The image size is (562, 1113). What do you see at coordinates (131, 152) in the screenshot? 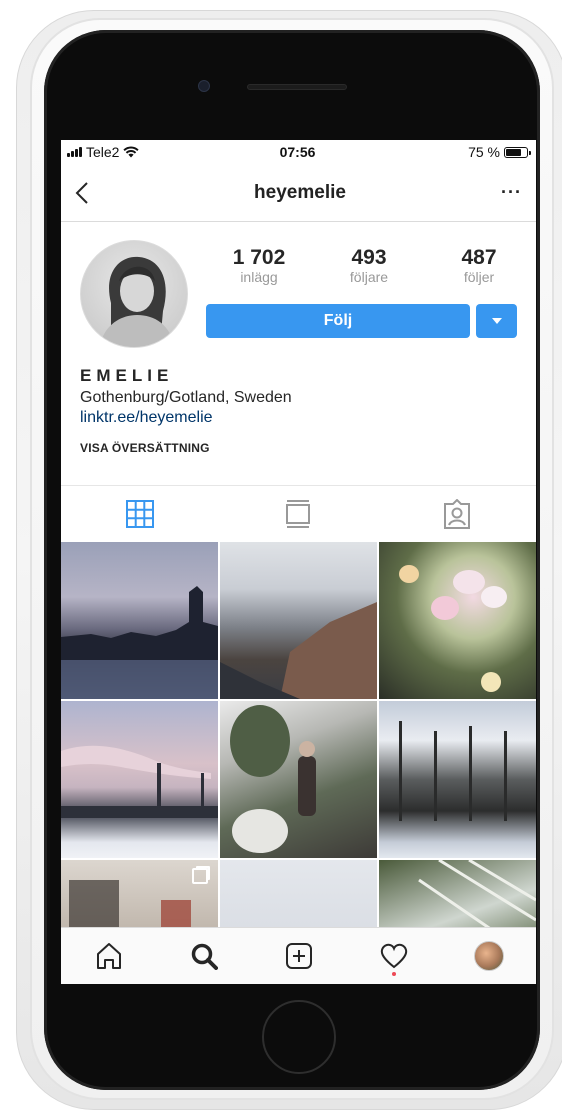
I see `wifi-icon` at bounding box center [131, 152].